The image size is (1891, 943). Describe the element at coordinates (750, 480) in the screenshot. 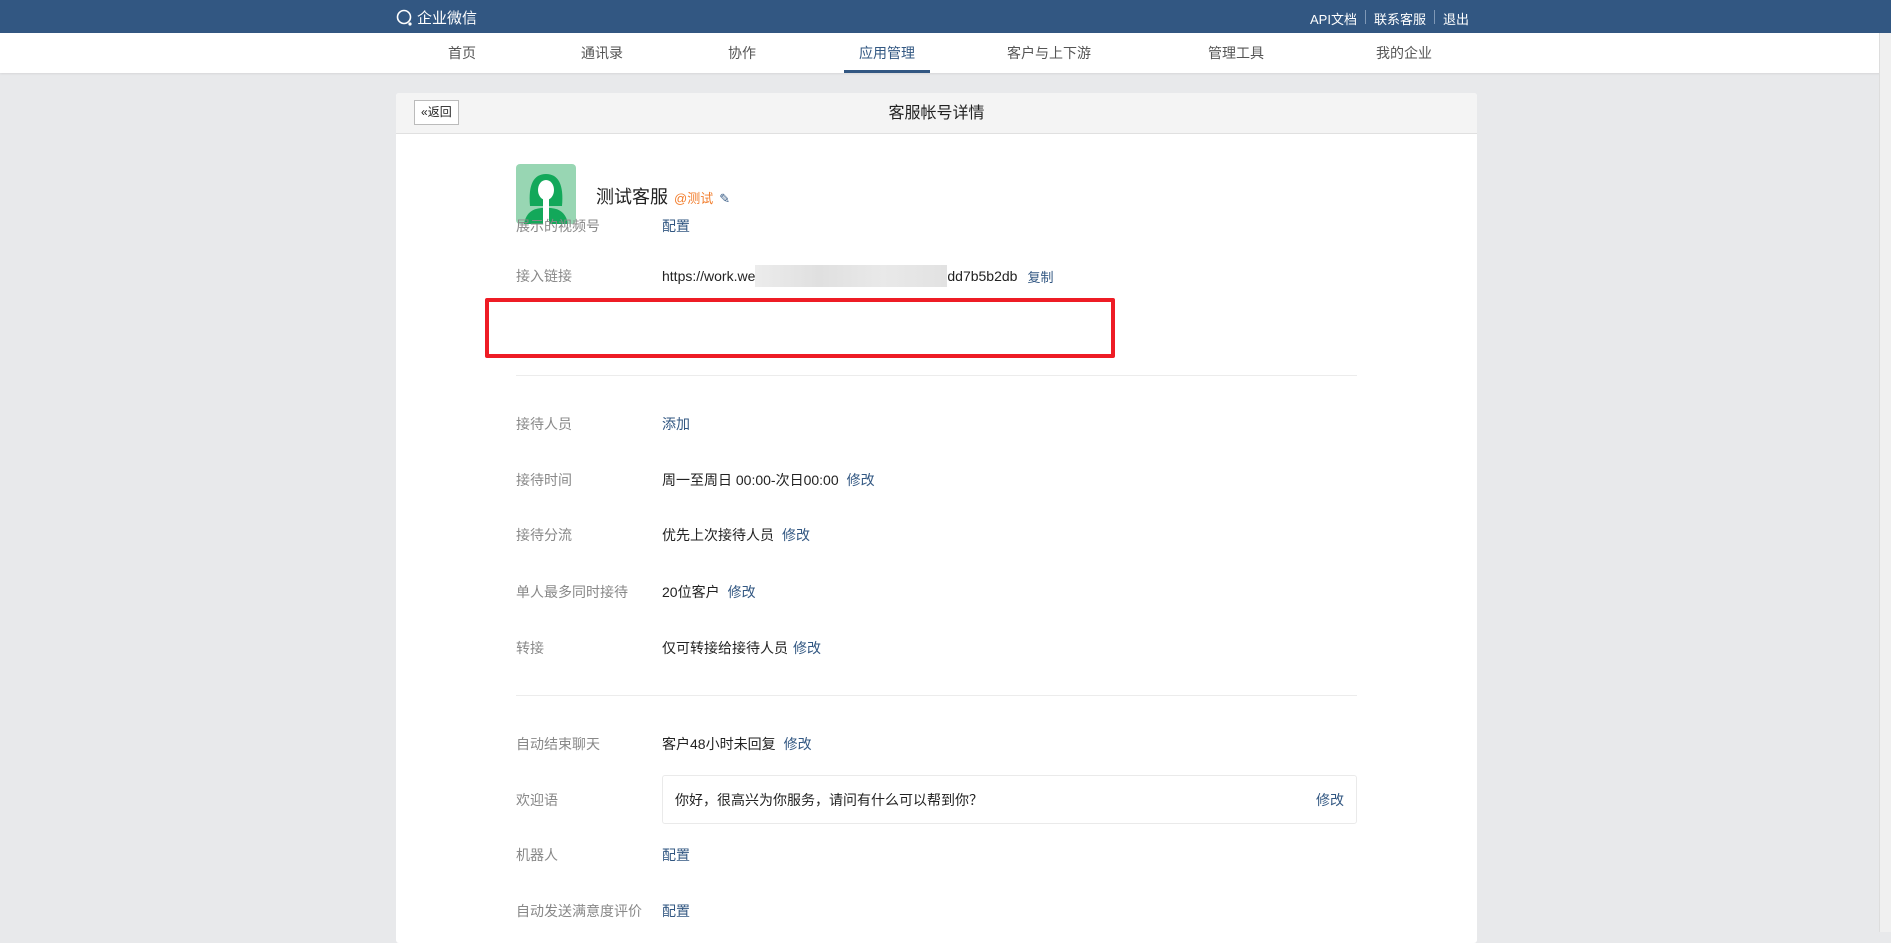

I see `row-value: 周一至周日 00:00-次日00:00` at that location.